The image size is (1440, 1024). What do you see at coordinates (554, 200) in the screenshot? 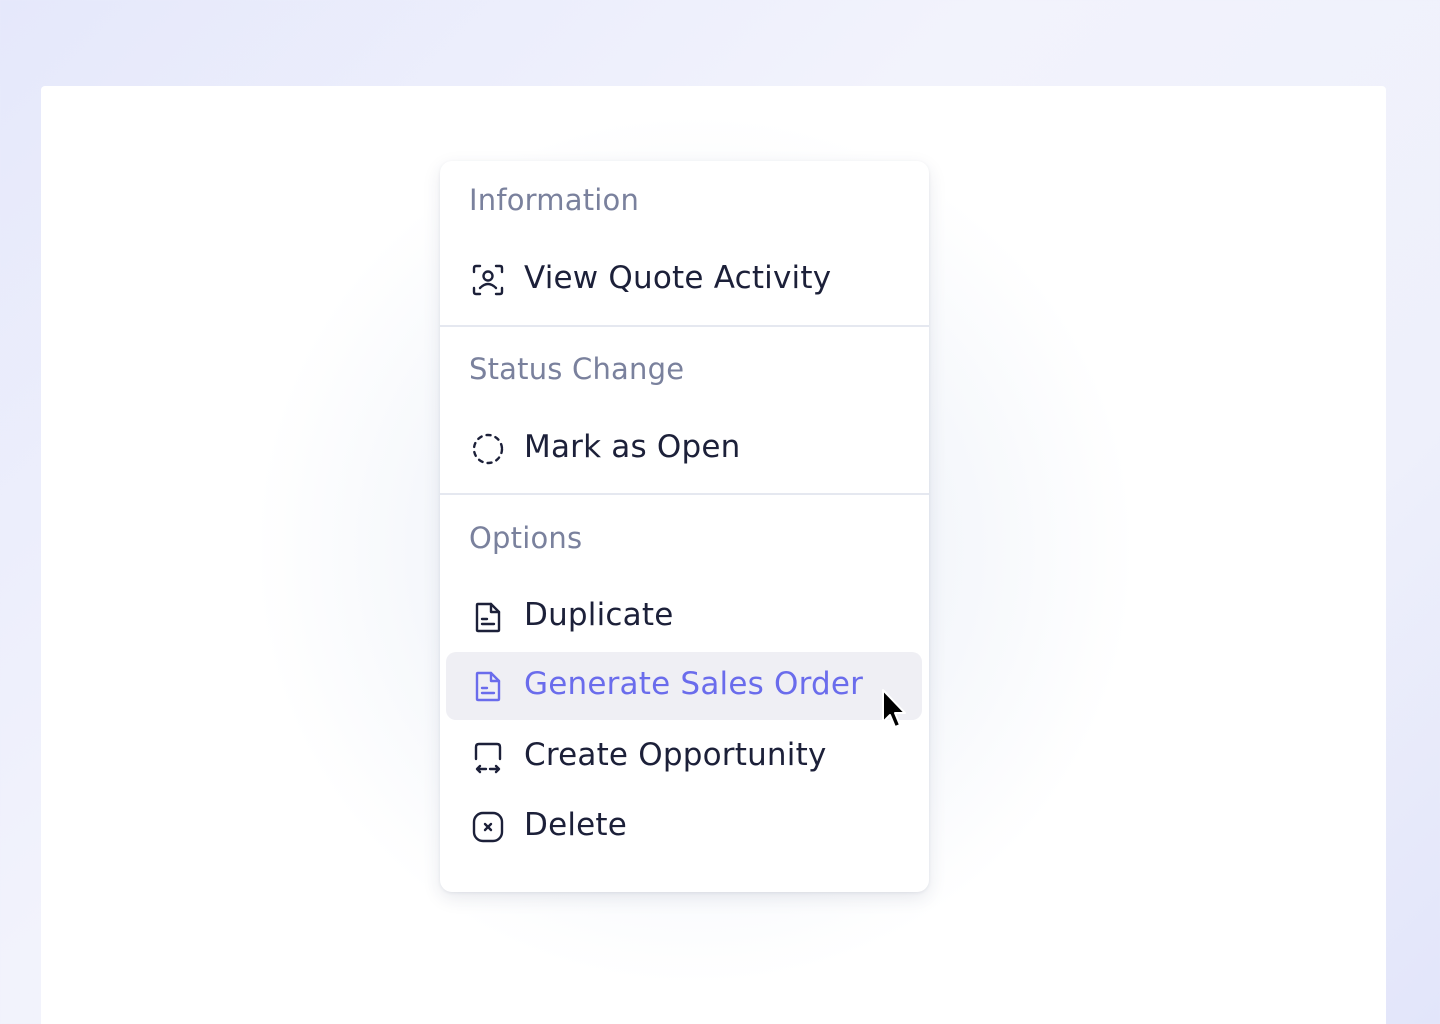
I see `section-header-information: Information` at bounding box center [554, 200].